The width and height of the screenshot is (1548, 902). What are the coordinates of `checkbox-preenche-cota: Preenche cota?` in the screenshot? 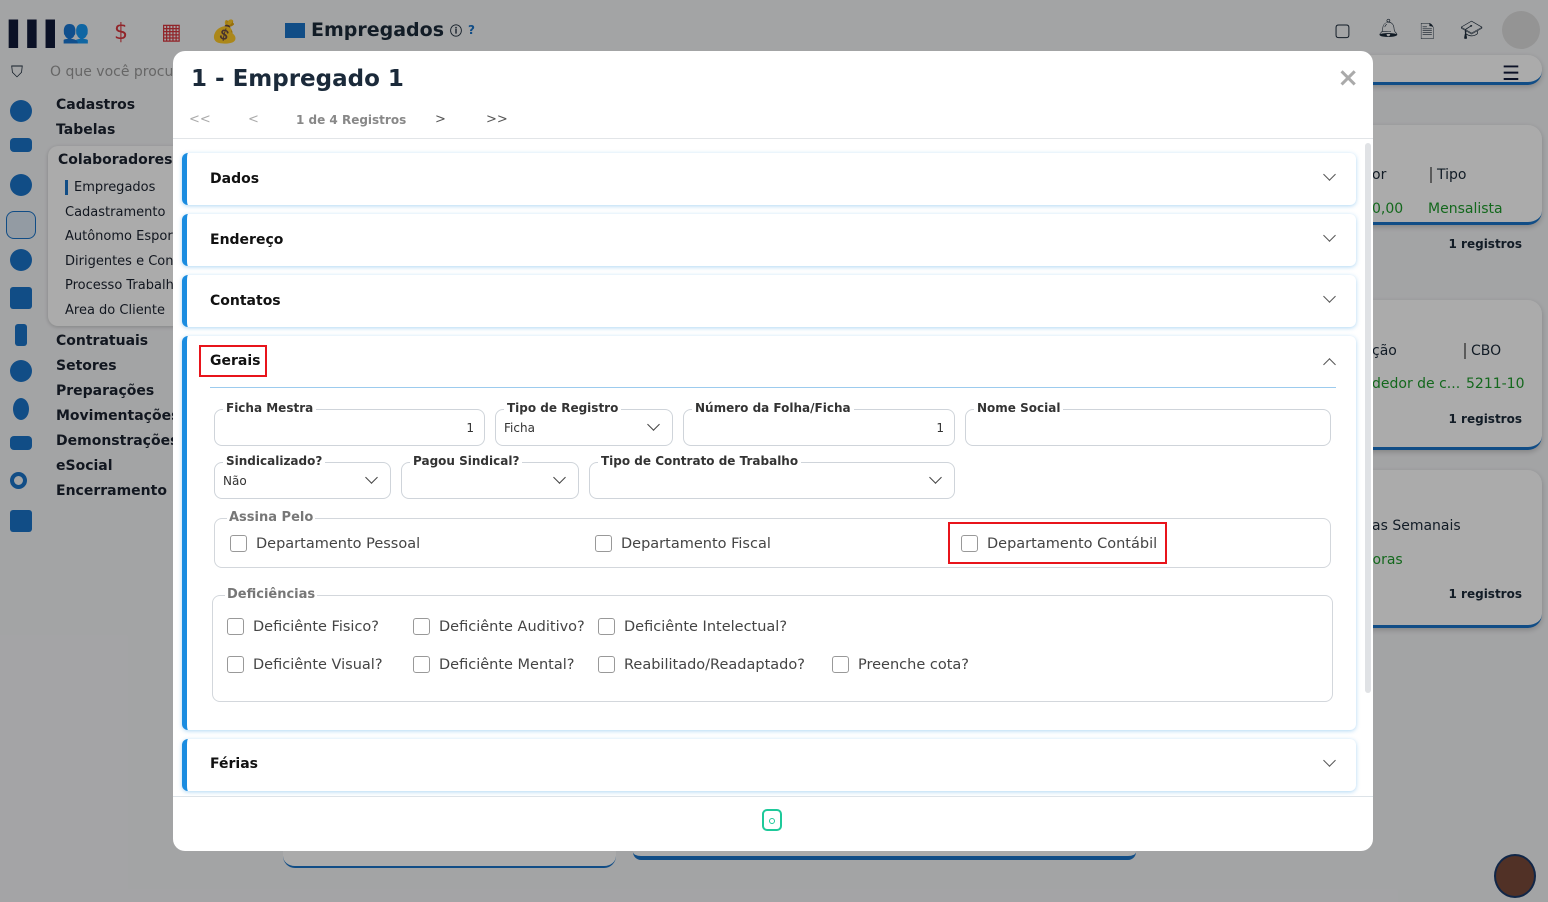 It's located at (900, 664).